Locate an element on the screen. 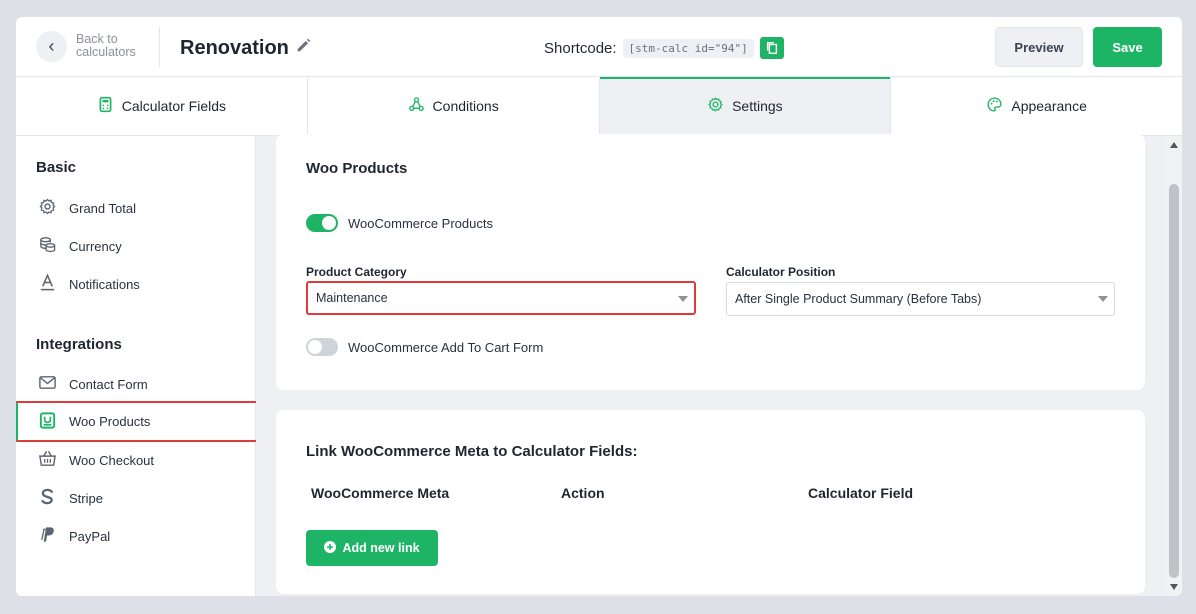 This screenshot has width=1196, height=614. sidebar-item-woo-products: Woo Products is located at coordinates (137, 421).